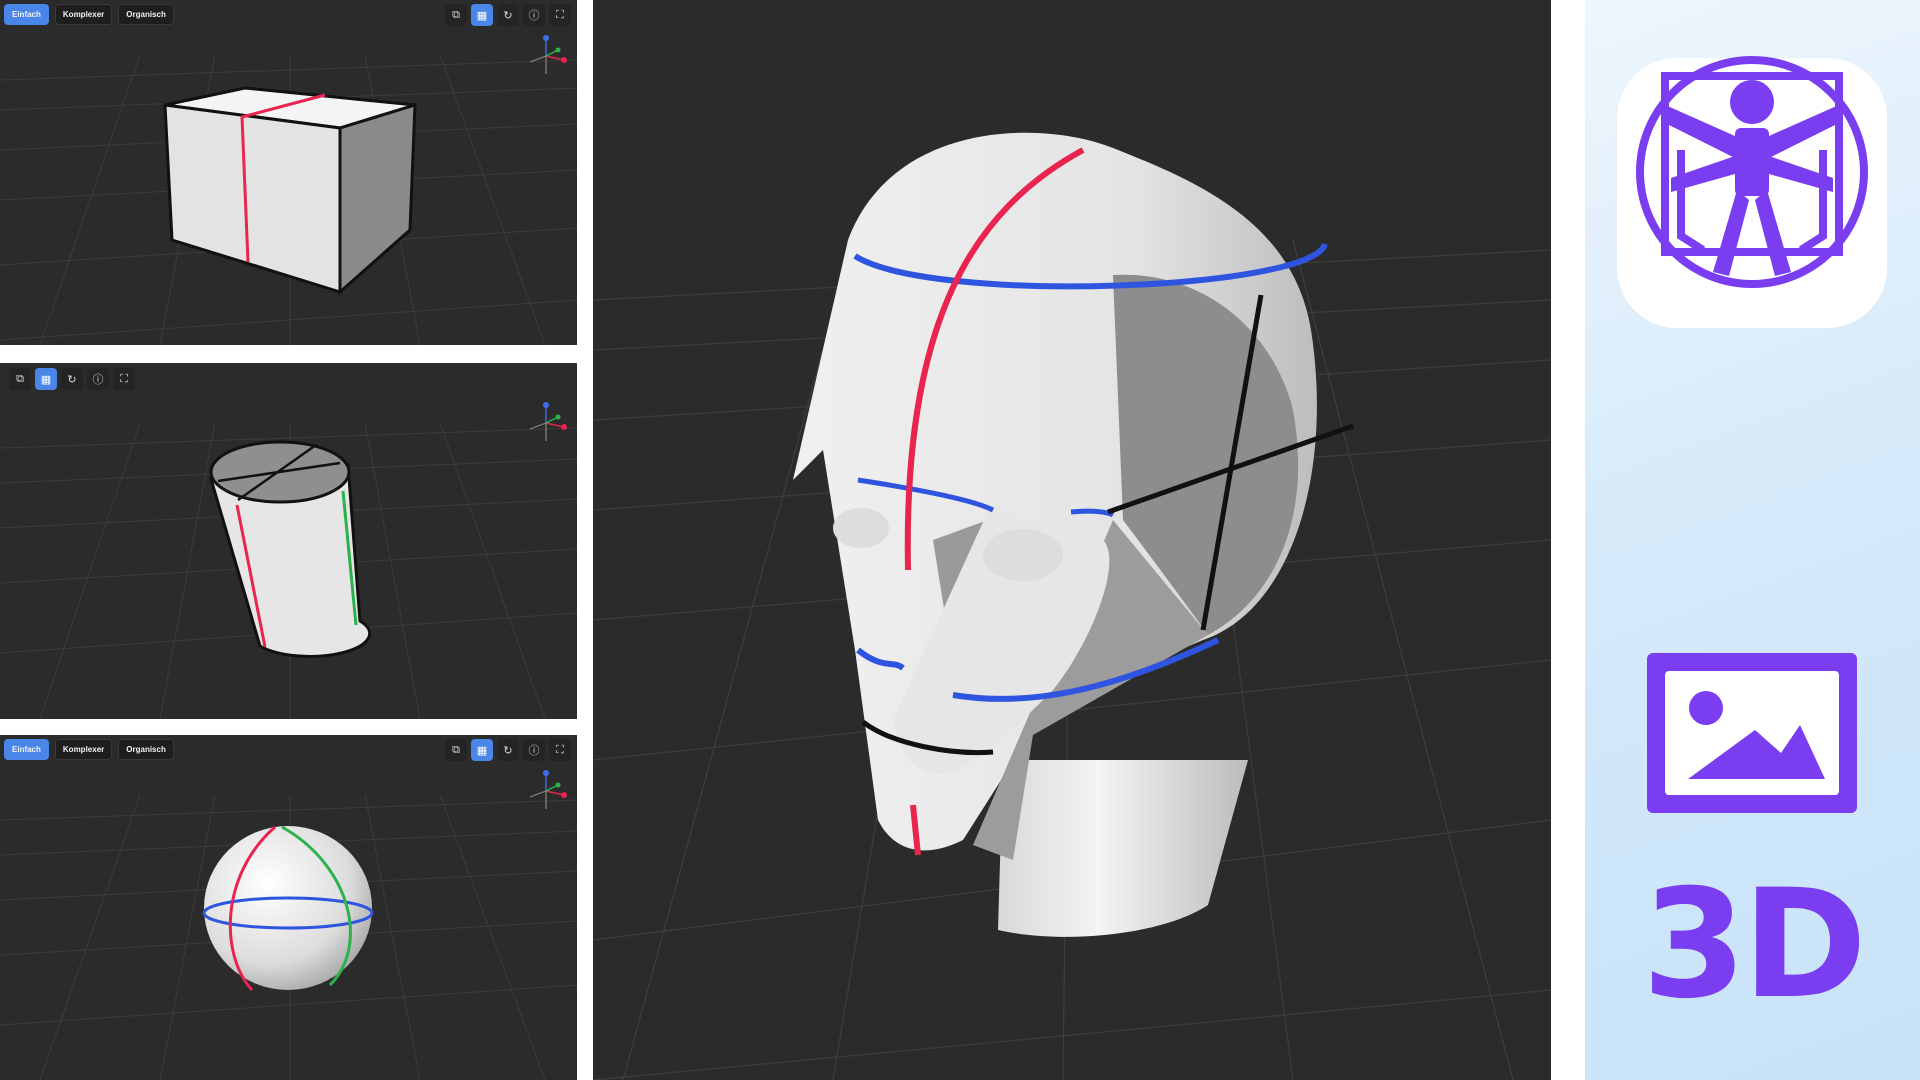  I want to click on viewport-sphere: Einfach Komplexer Organisch ⧉ ▦ ↻ ⓘ ⛶, so click(288, 907).